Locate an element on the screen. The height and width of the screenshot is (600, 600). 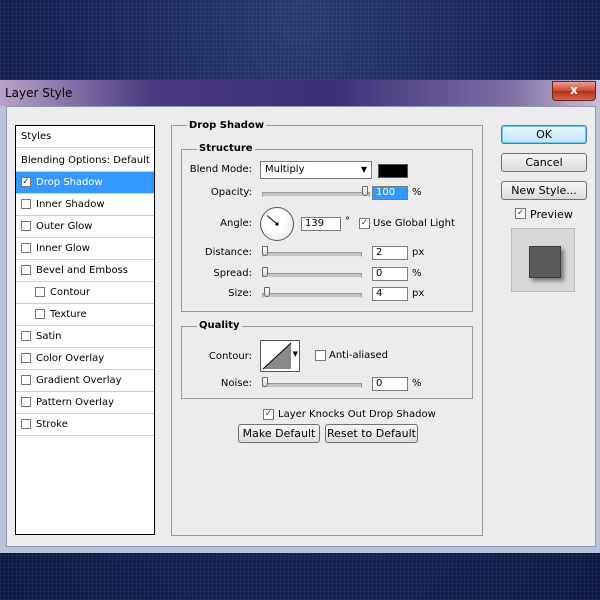
sidebar-item: Color Overlay is located at coordinates (85, 359).